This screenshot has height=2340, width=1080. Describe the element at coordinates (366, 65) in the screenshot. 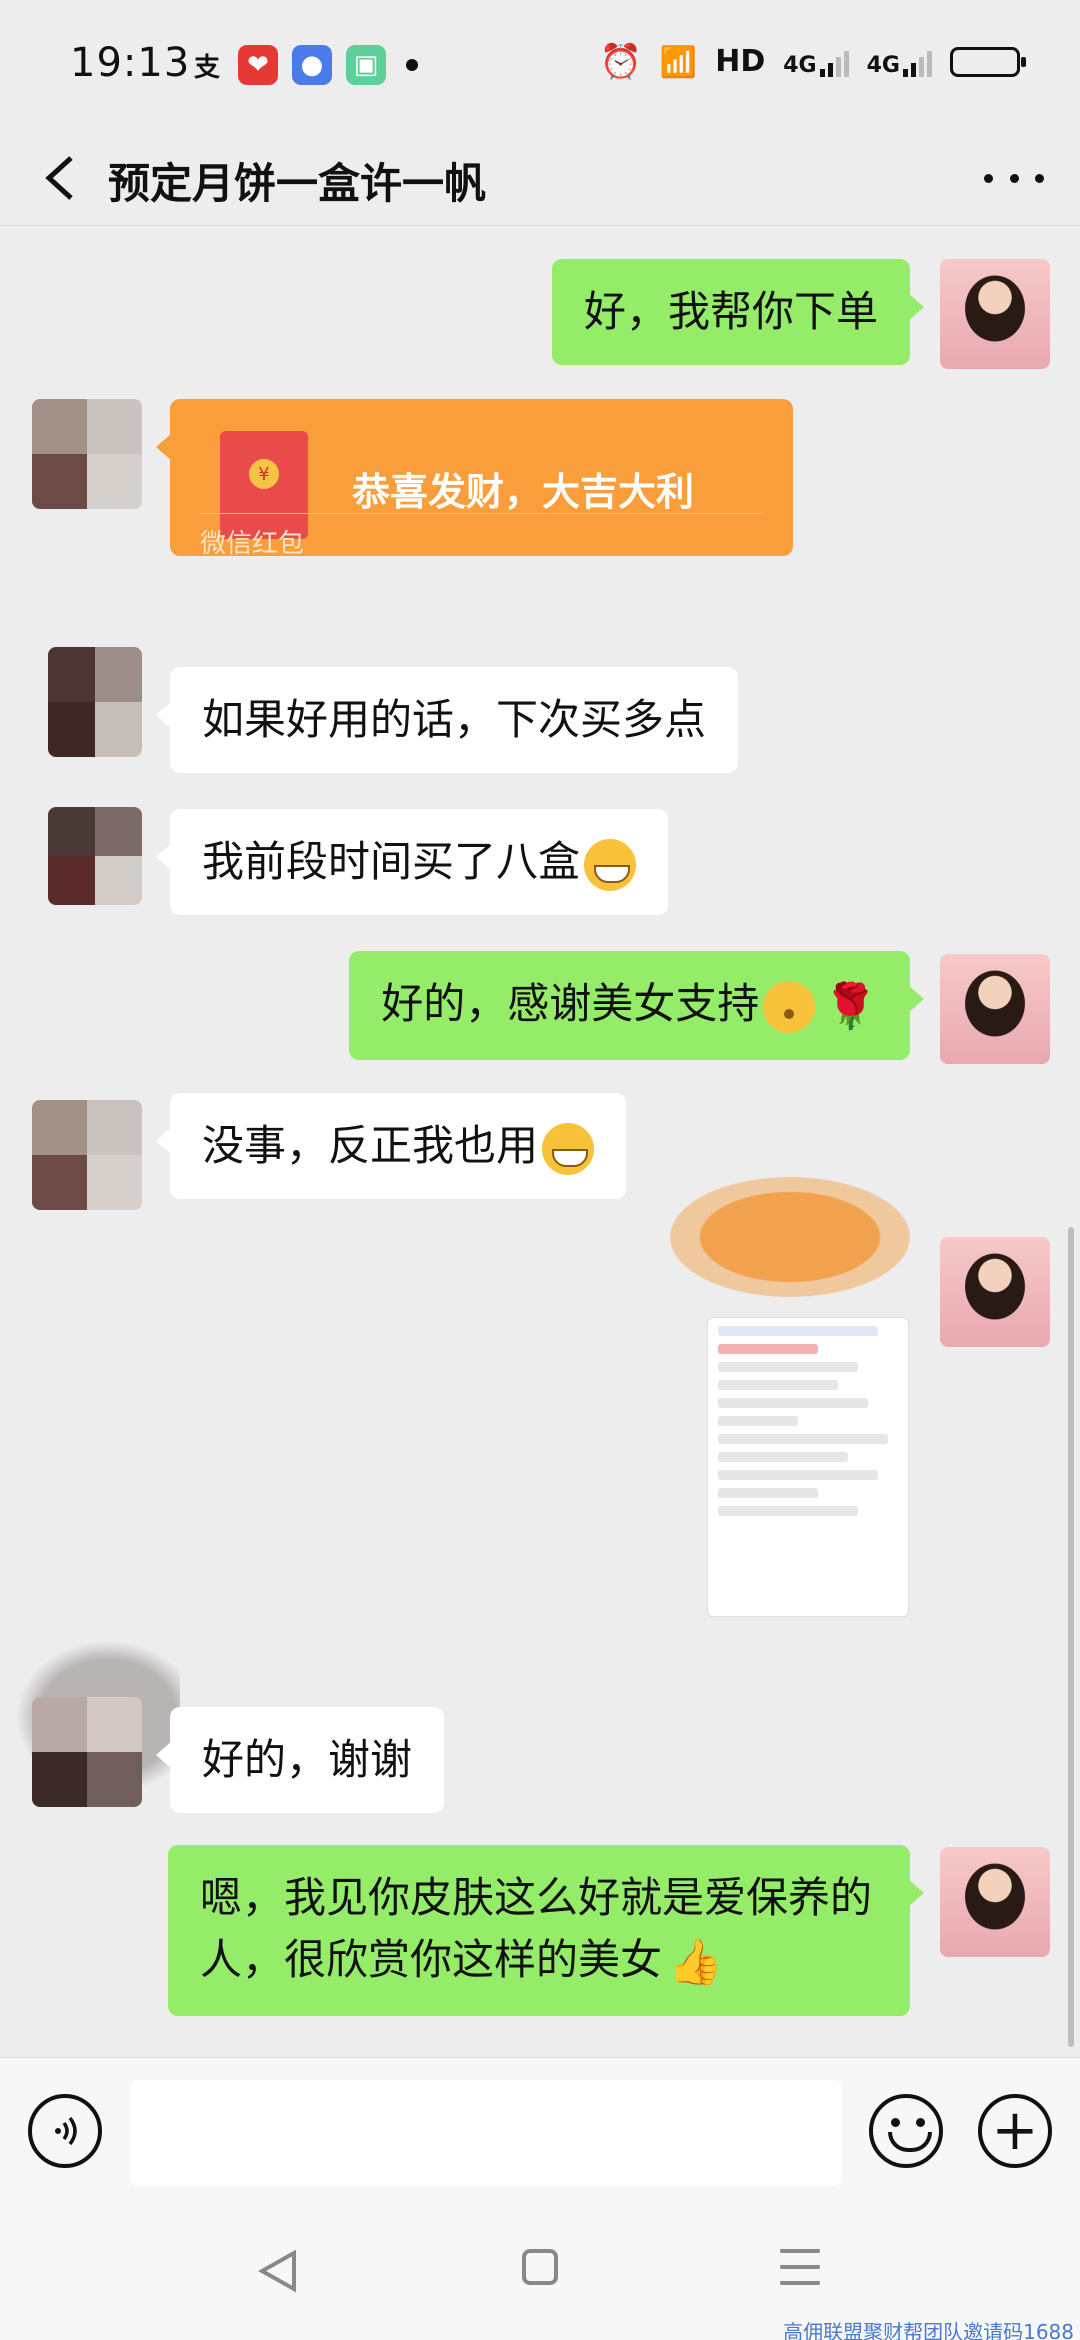

I see `app-green-icon: ▣` at that location.